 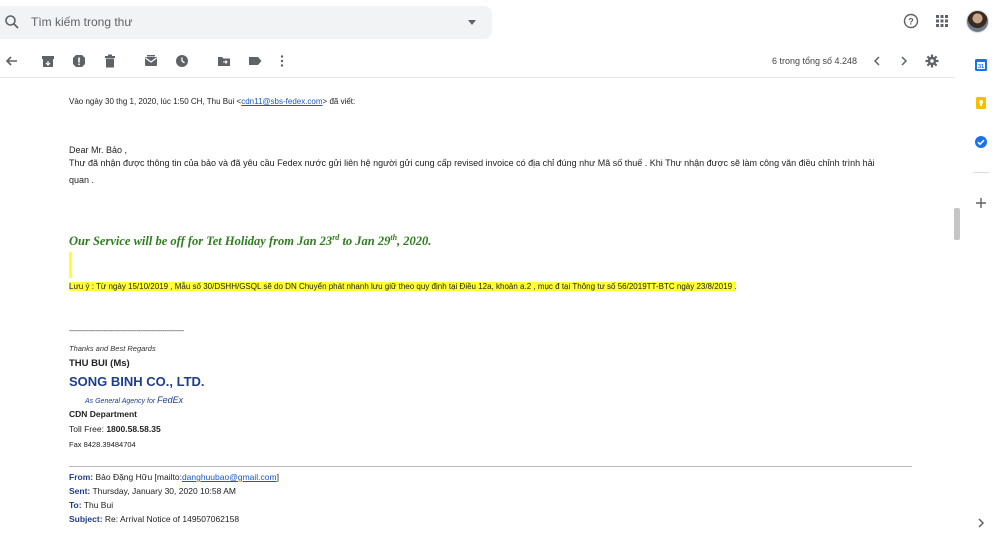 What do you see at coordinates (500, 22) in the screenshot?
I see `top-bar: Tìm kiếm trong thư ?` at bounding box center [500, 22].